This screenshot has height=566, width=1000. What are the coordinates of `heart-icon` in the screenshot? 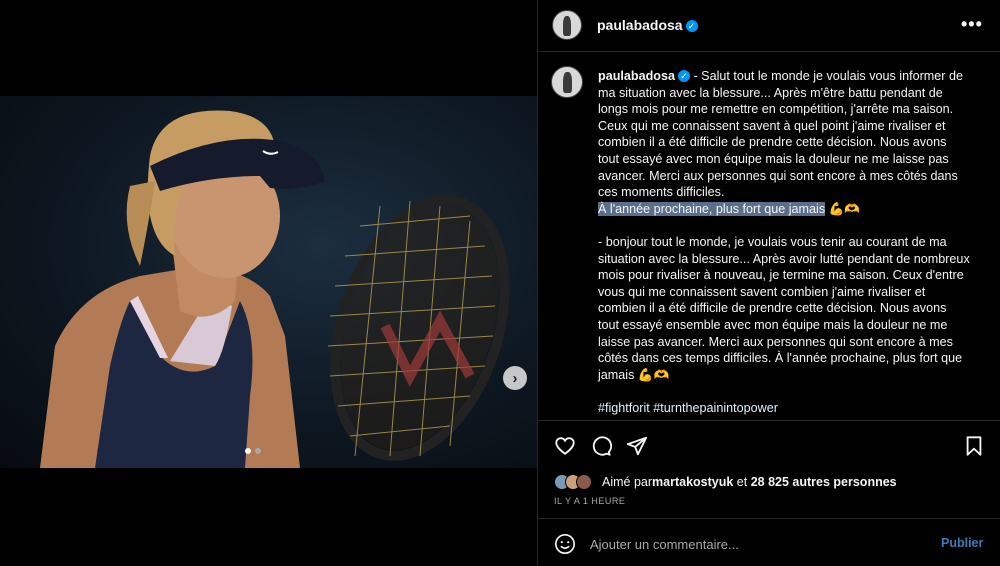 It's located at (565, 446).